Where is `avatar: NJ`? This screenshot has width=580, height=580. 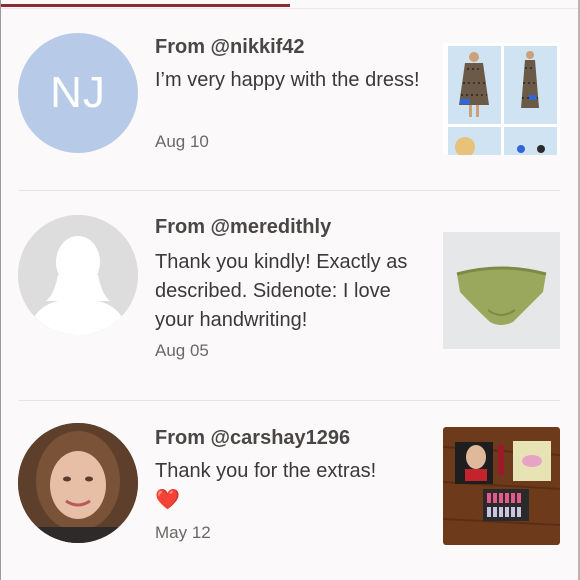 avatar: NJ is located at coordinates (78, 93).